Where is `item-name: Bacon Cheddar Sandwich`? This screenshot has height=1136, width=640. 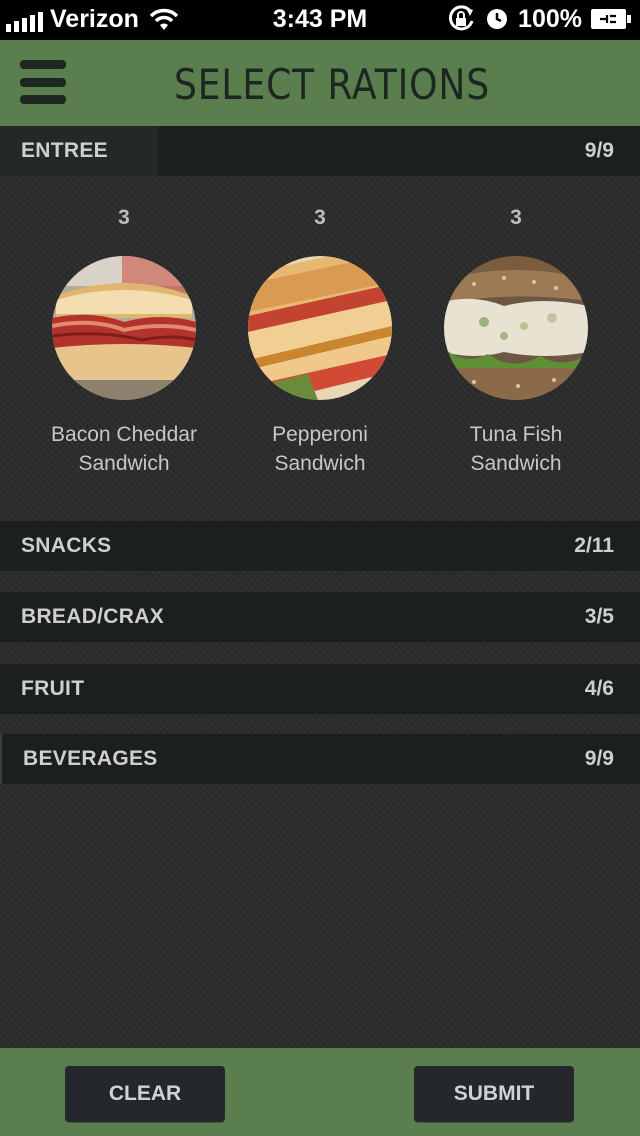 item-name: Bacon Cheddar Sandwich is located at coordinates (124, 449).